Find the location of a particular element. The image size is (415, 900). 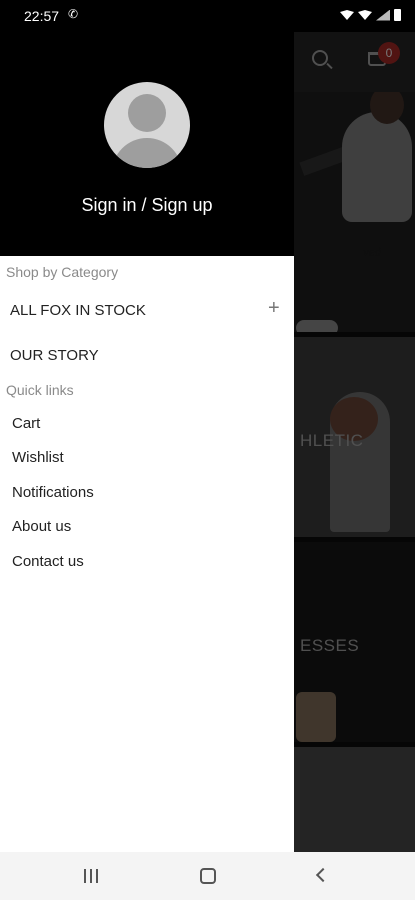

wifi-calling-icon is located at coordinates (347, 15).